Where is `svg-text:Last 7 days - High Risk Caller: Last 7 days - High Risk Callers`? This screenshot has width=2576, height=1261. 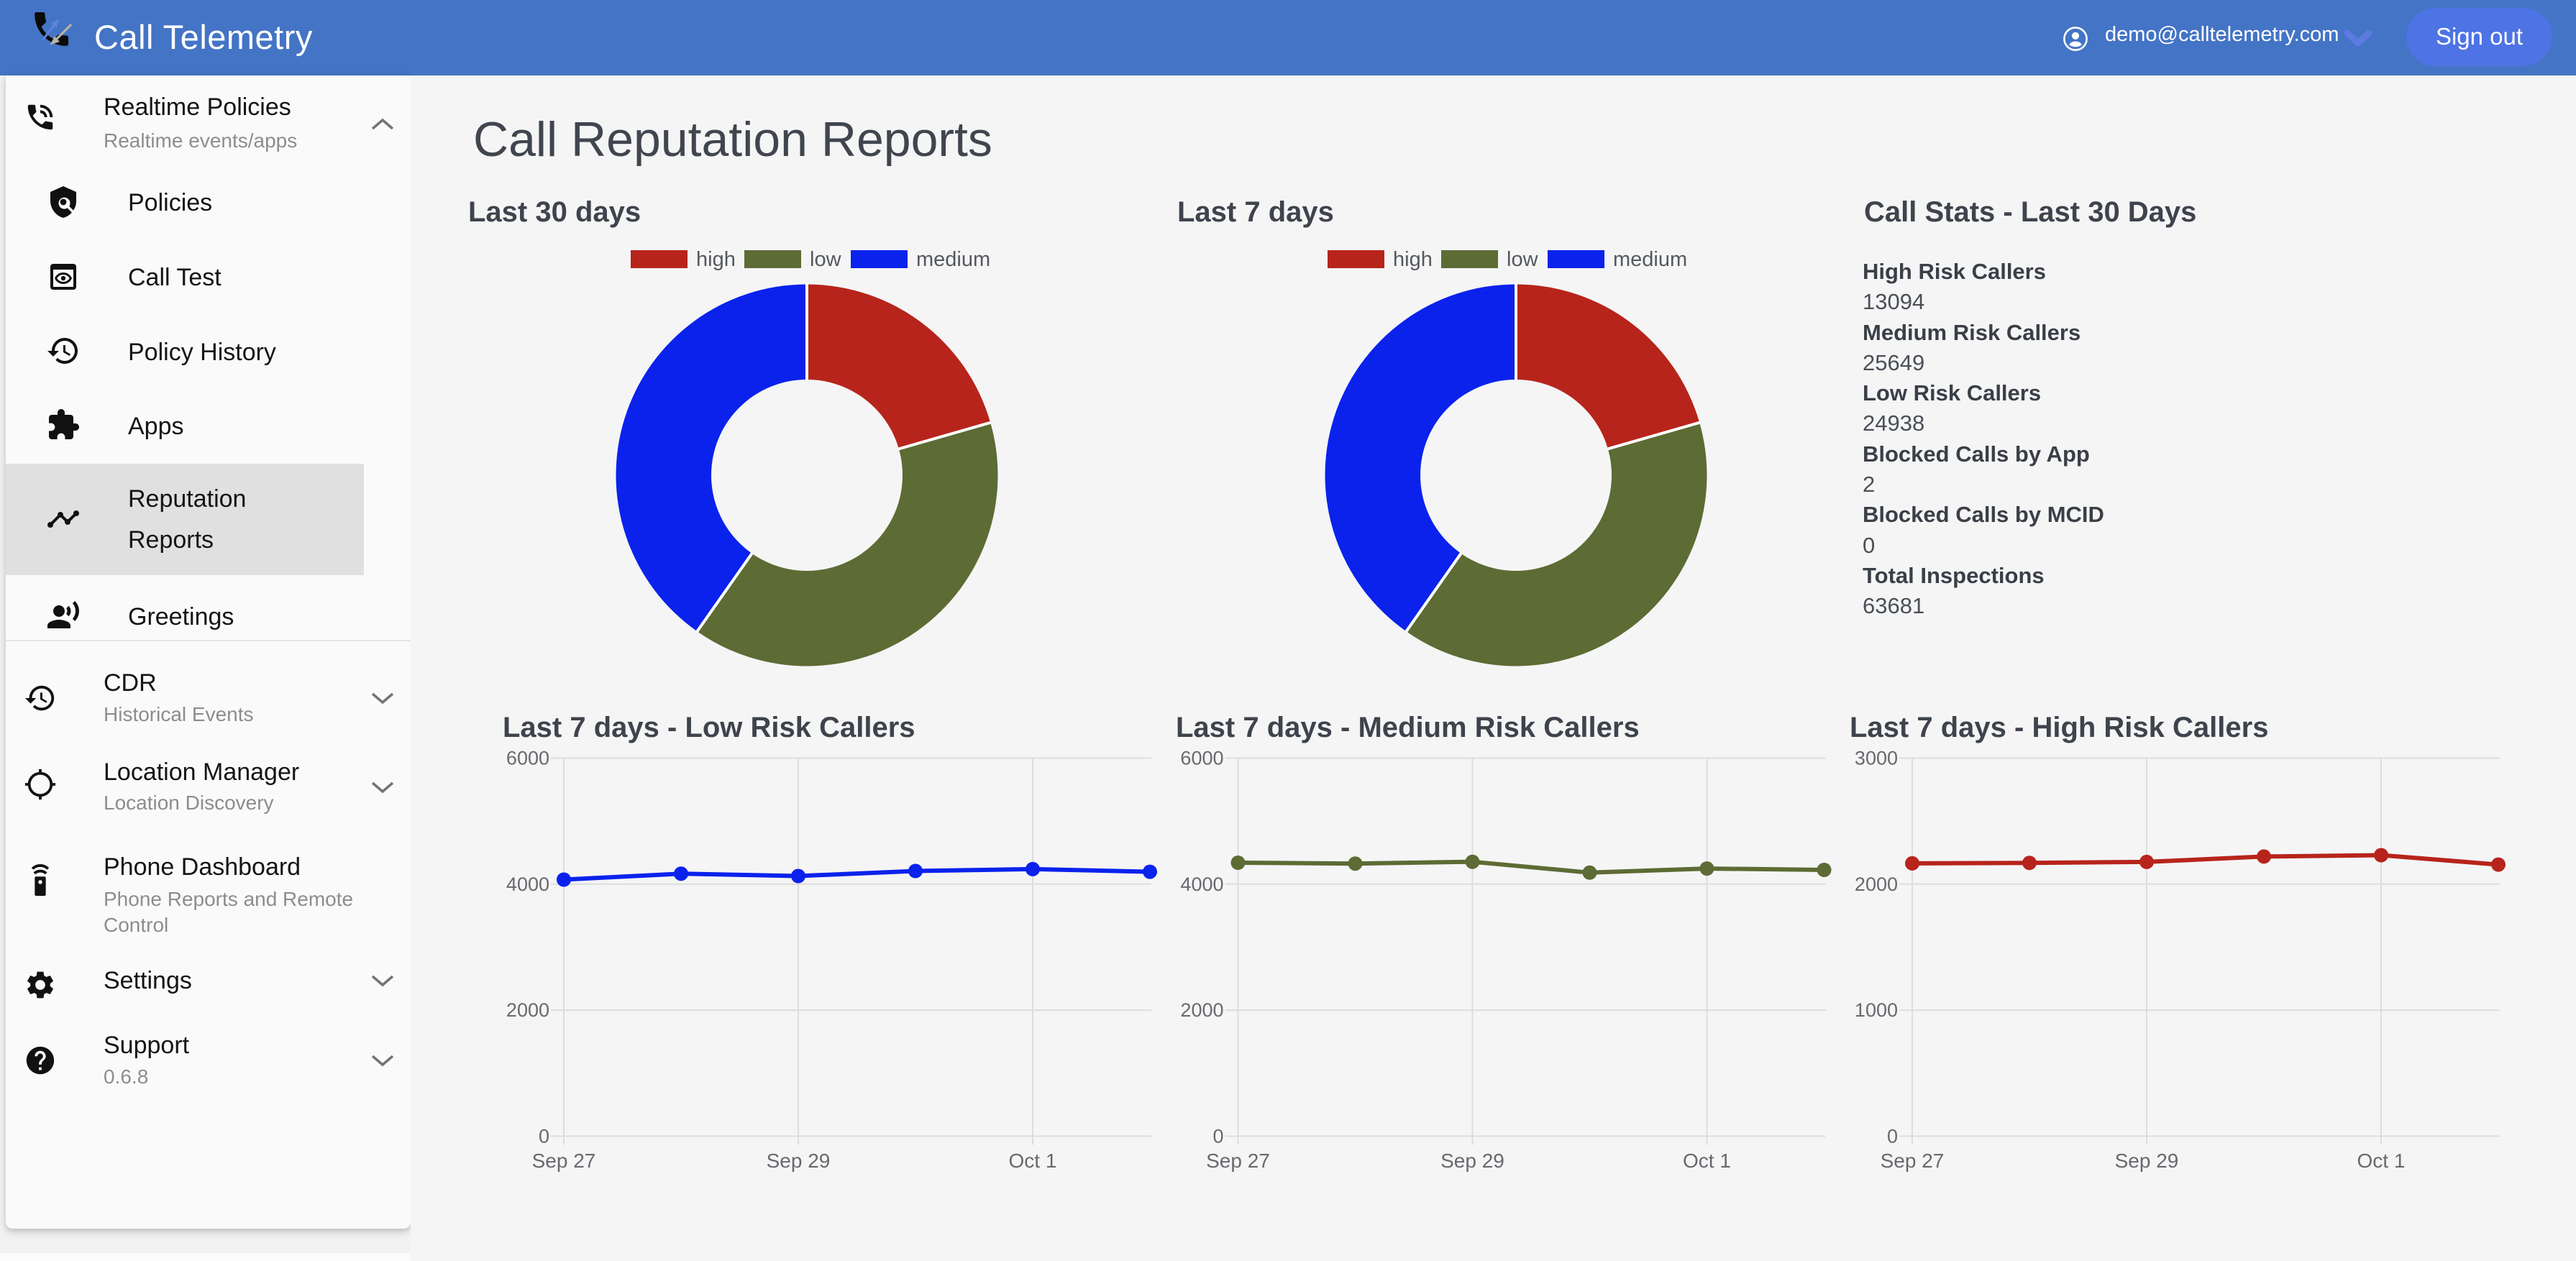 svg-text:Last 7 days - High Risk Caller: Last 7 days - High Risk Callers is located at coordinates (2059, 727).